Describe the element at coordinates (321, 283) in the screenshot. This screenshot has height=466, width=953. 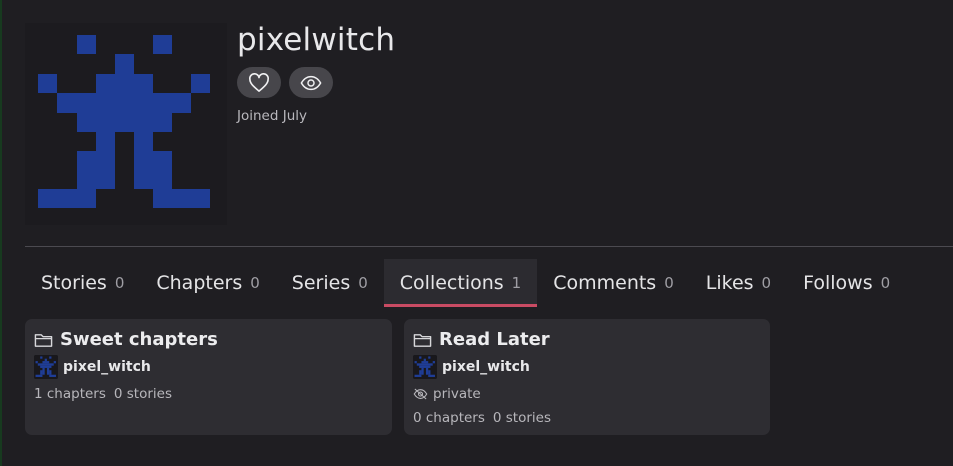
I see `tab-label: Series` at that location.